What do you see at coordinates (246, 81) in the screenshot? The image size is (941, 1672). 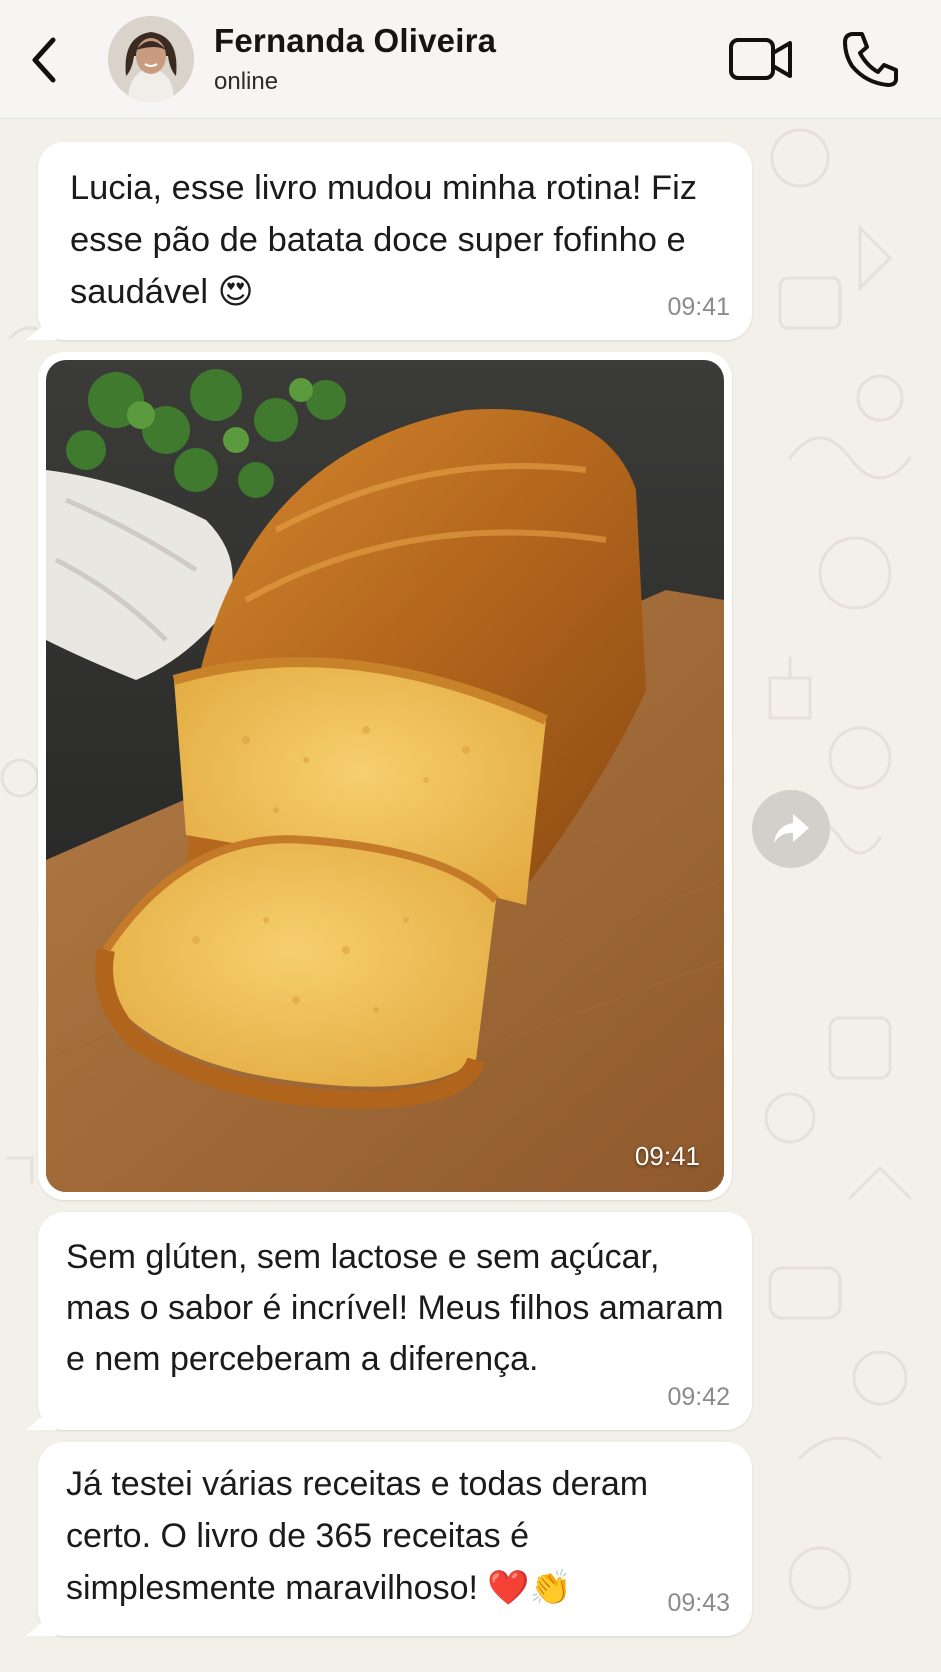 I see `contact-status: online` at bounding box center [246, 81].